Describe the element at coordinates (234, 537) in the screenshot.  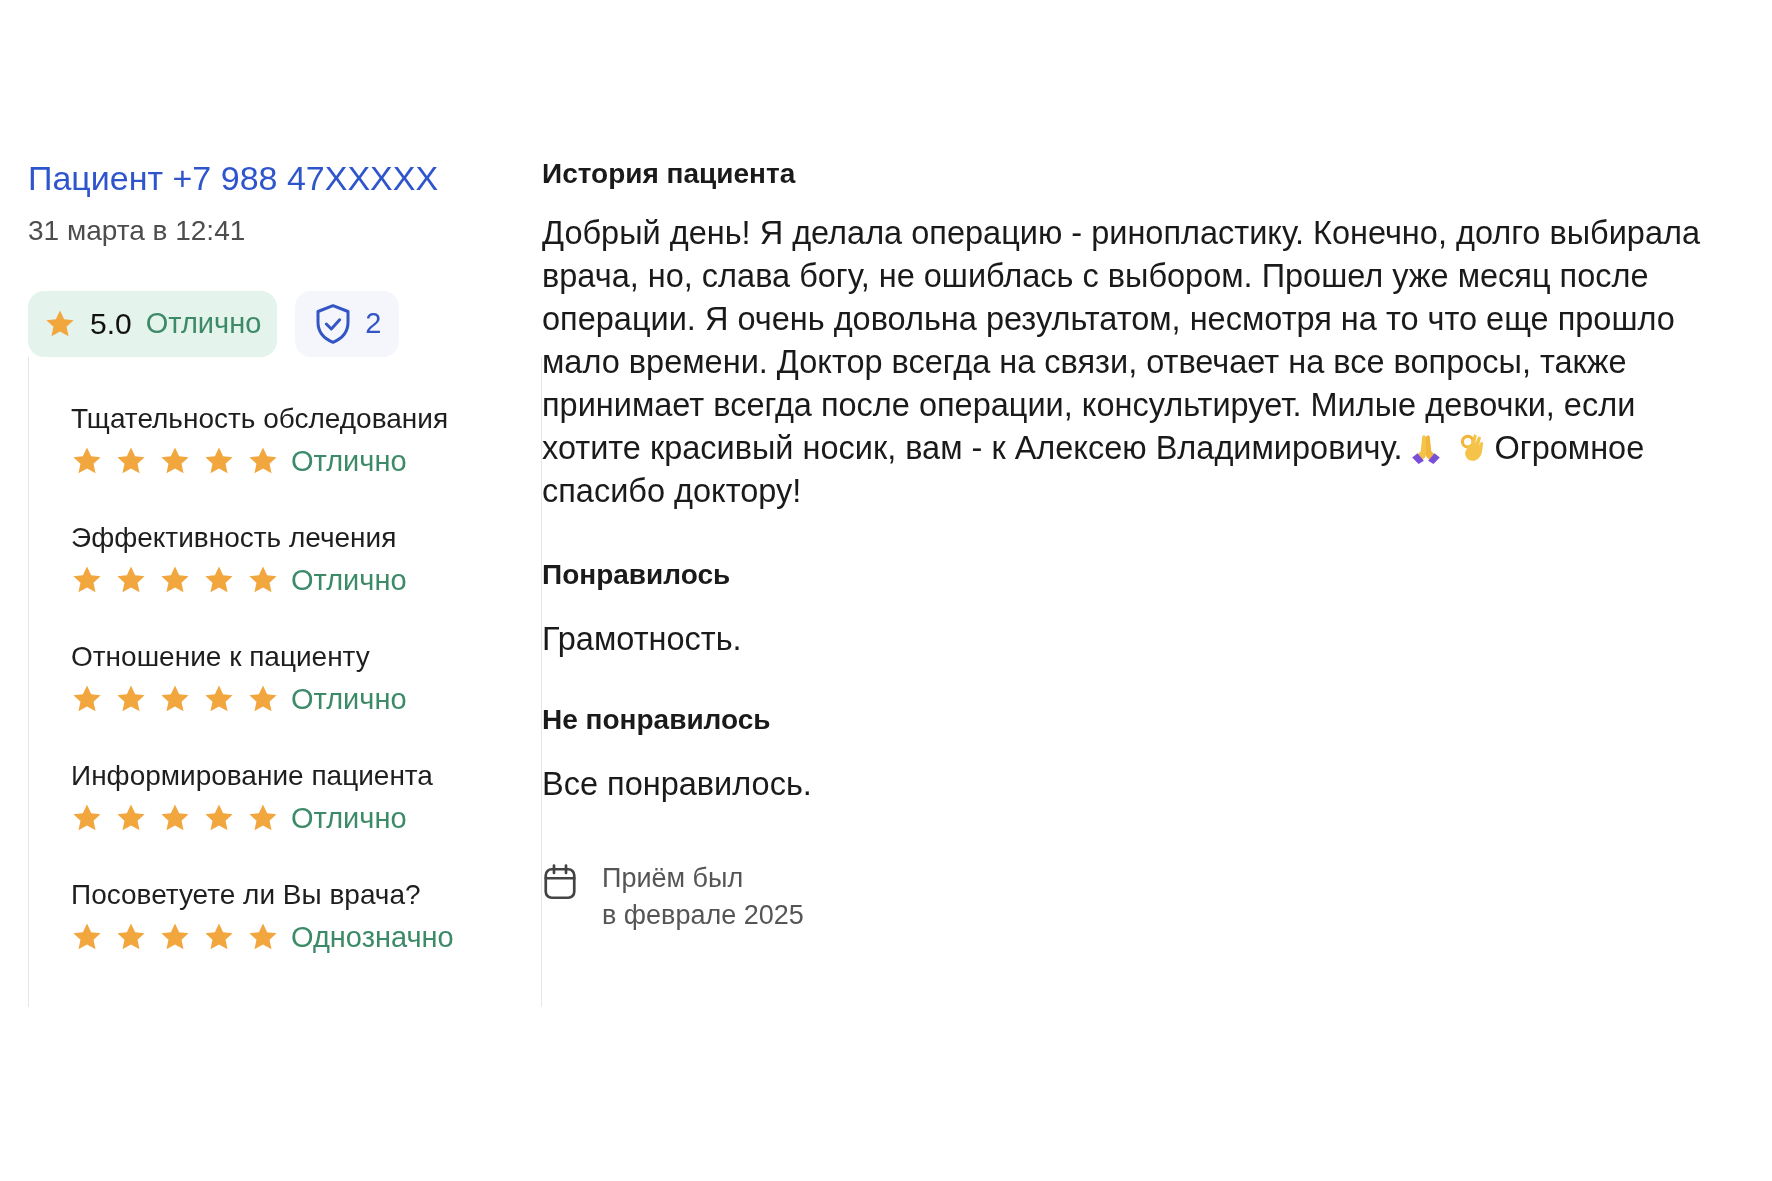
I see `criterion-label: Эффективность лечения` at that location.